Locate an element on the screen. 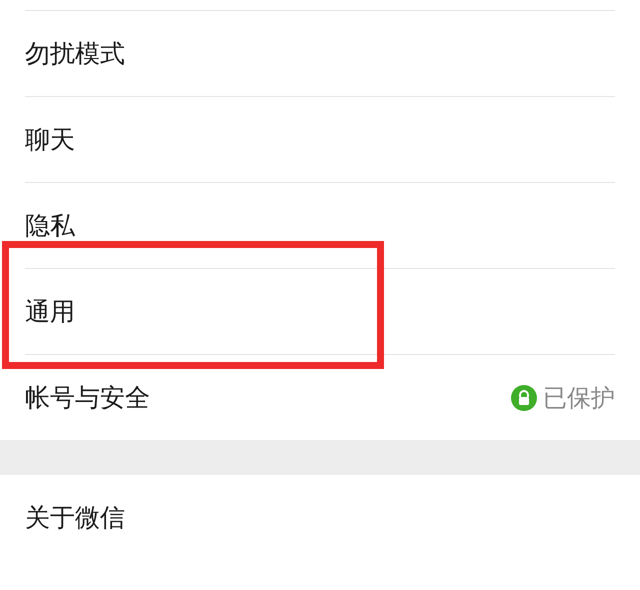 This screenshot has height=590, width=640. settings-item: 帐号与安全 is located at coordinates (87, 397).